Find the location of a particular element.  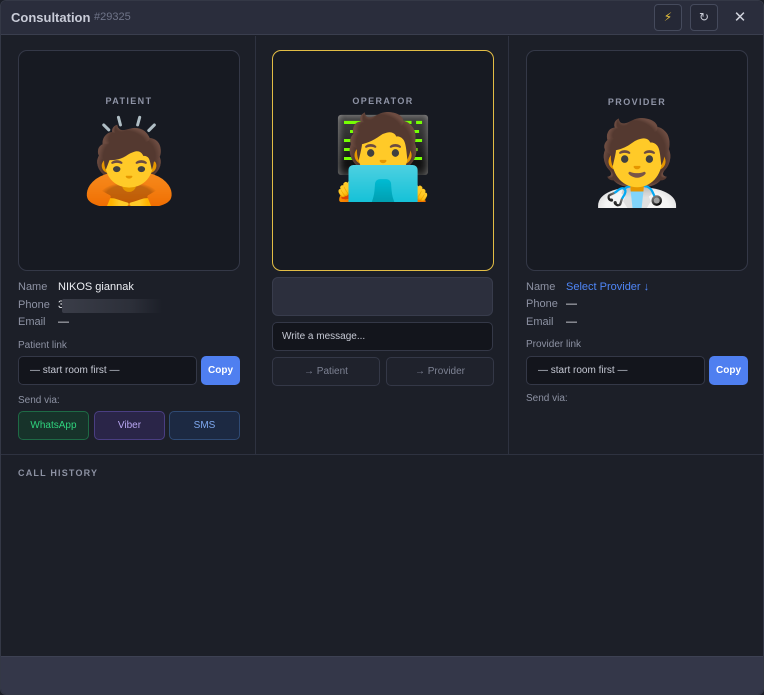

patient-name-row: Name NIKOS giannak is located at coordinates (133, 288).